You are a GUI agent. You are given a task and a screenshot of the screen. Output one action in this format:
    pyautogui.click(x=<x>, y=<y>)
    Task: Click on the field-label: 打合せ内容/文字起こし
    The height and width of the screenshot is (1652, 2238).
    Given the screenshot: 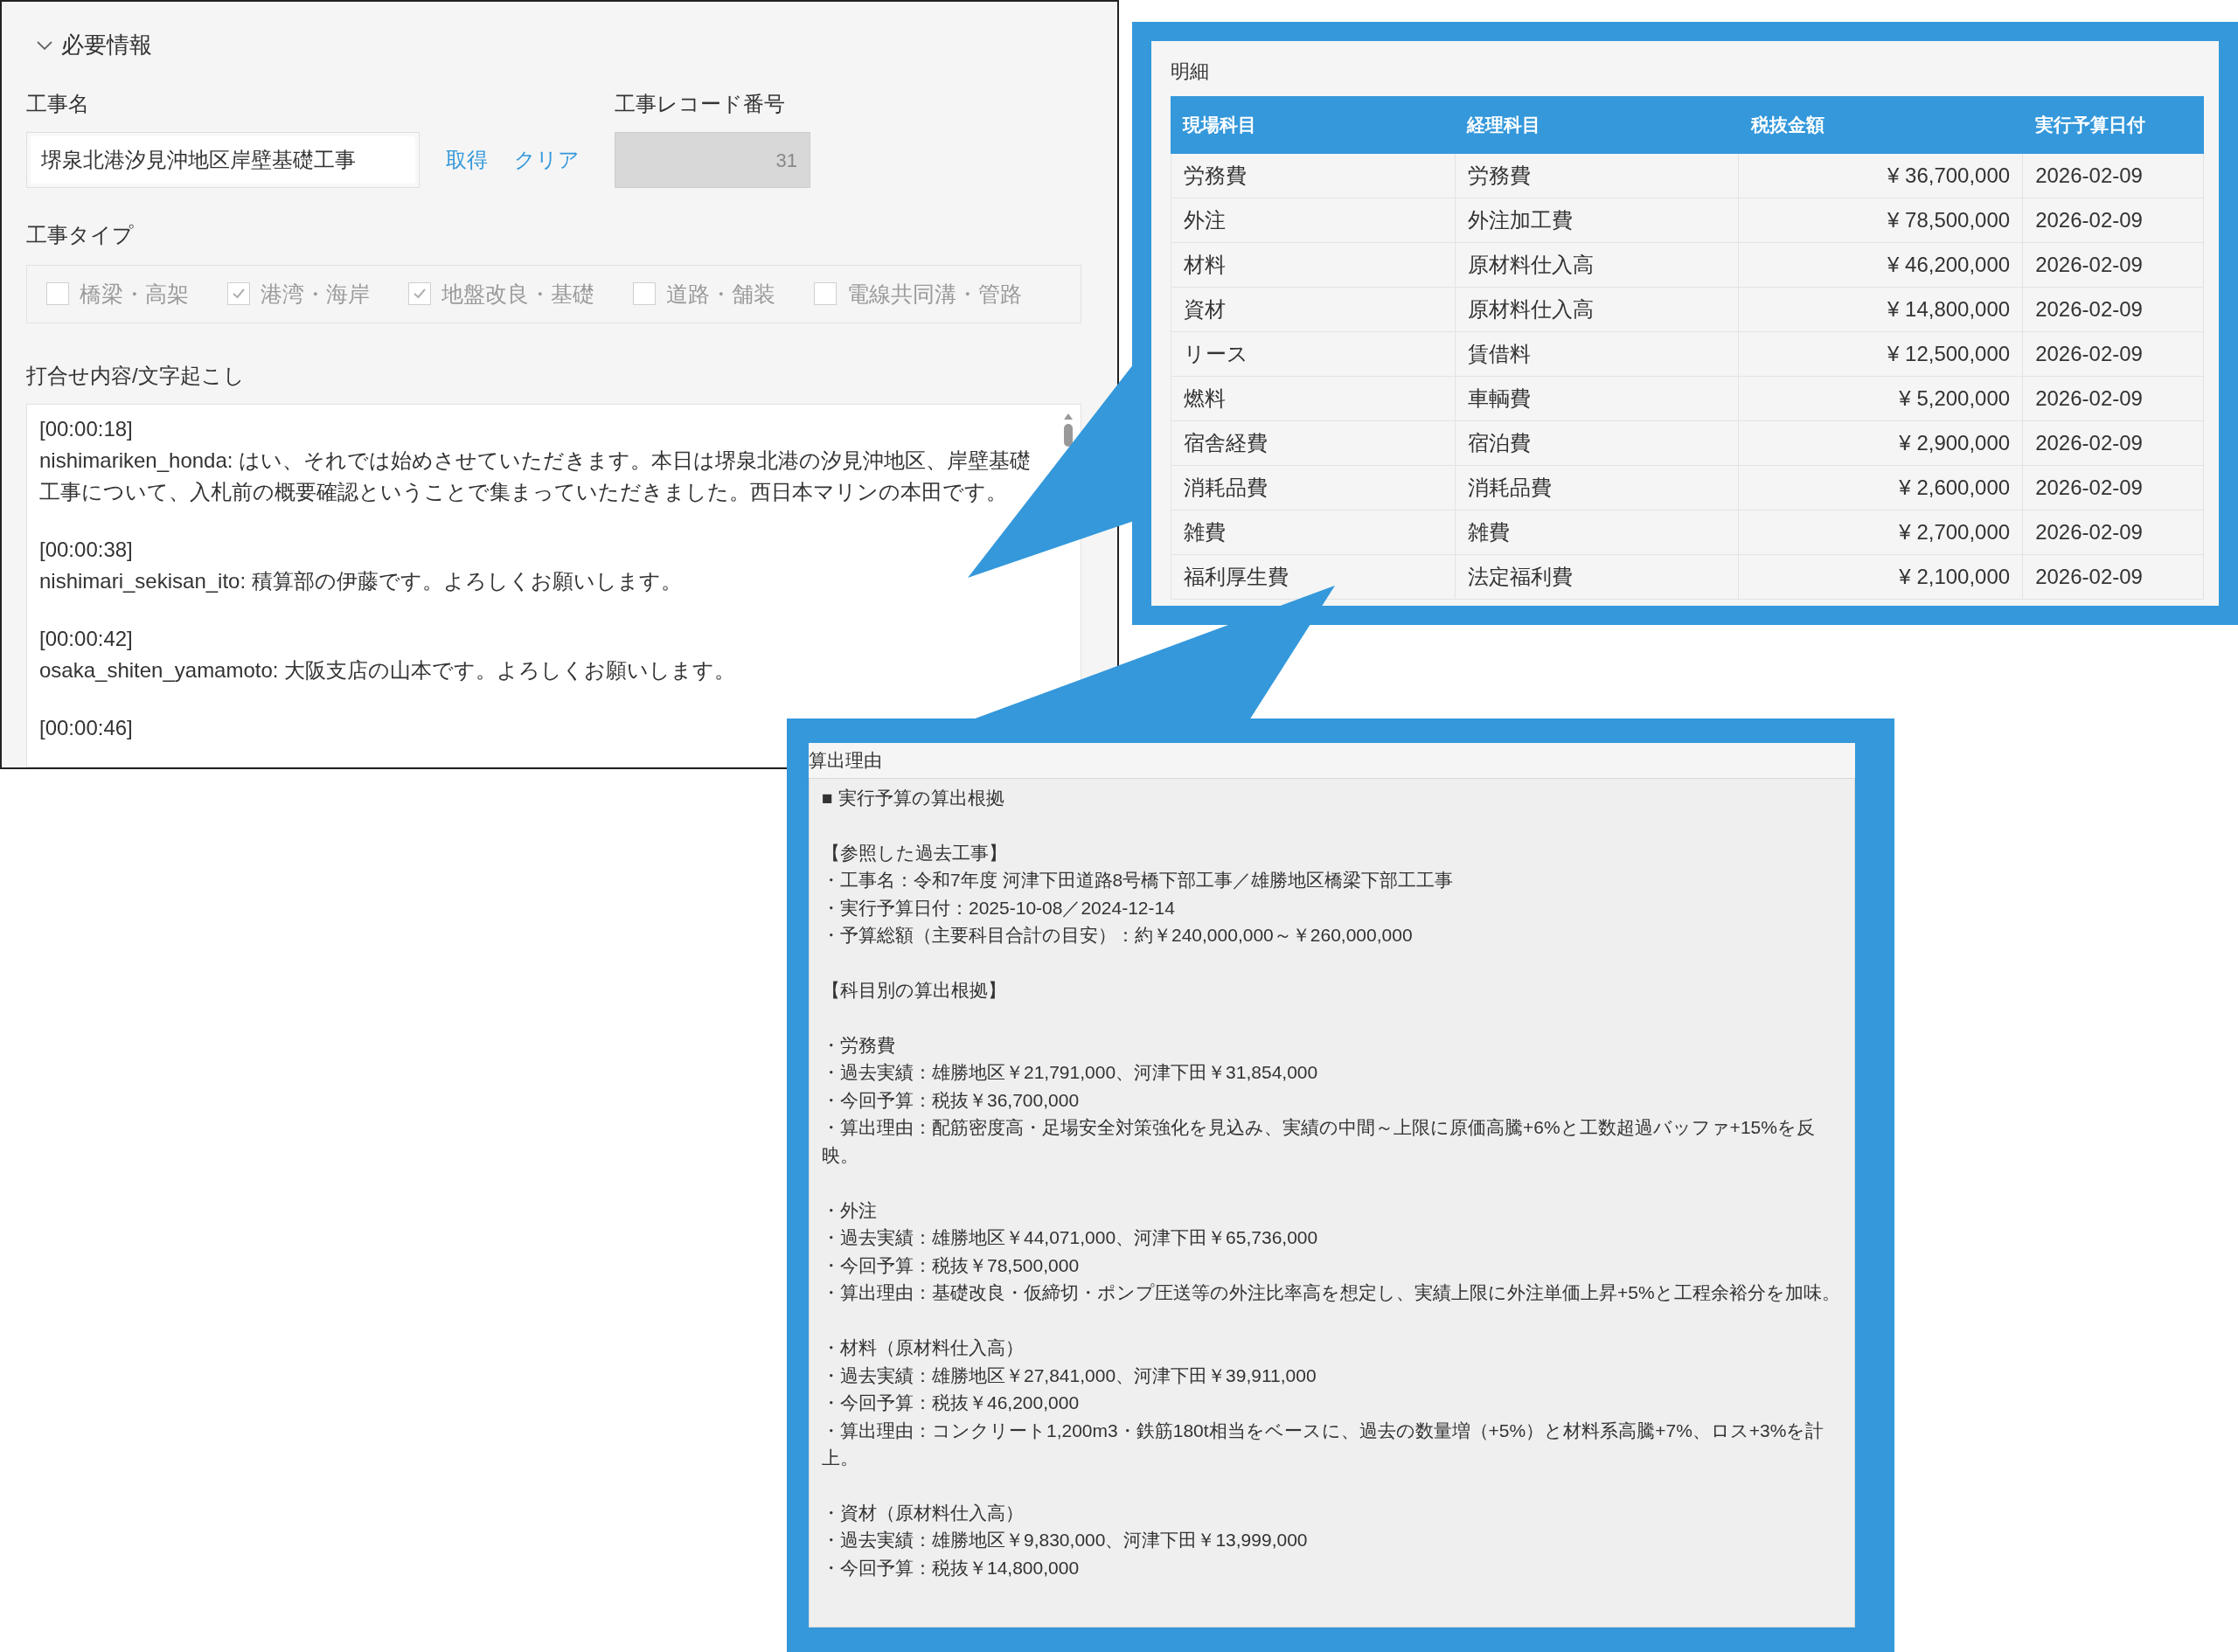 What is the action you would take?
    pyautogui.click(x=136, y=376)
    